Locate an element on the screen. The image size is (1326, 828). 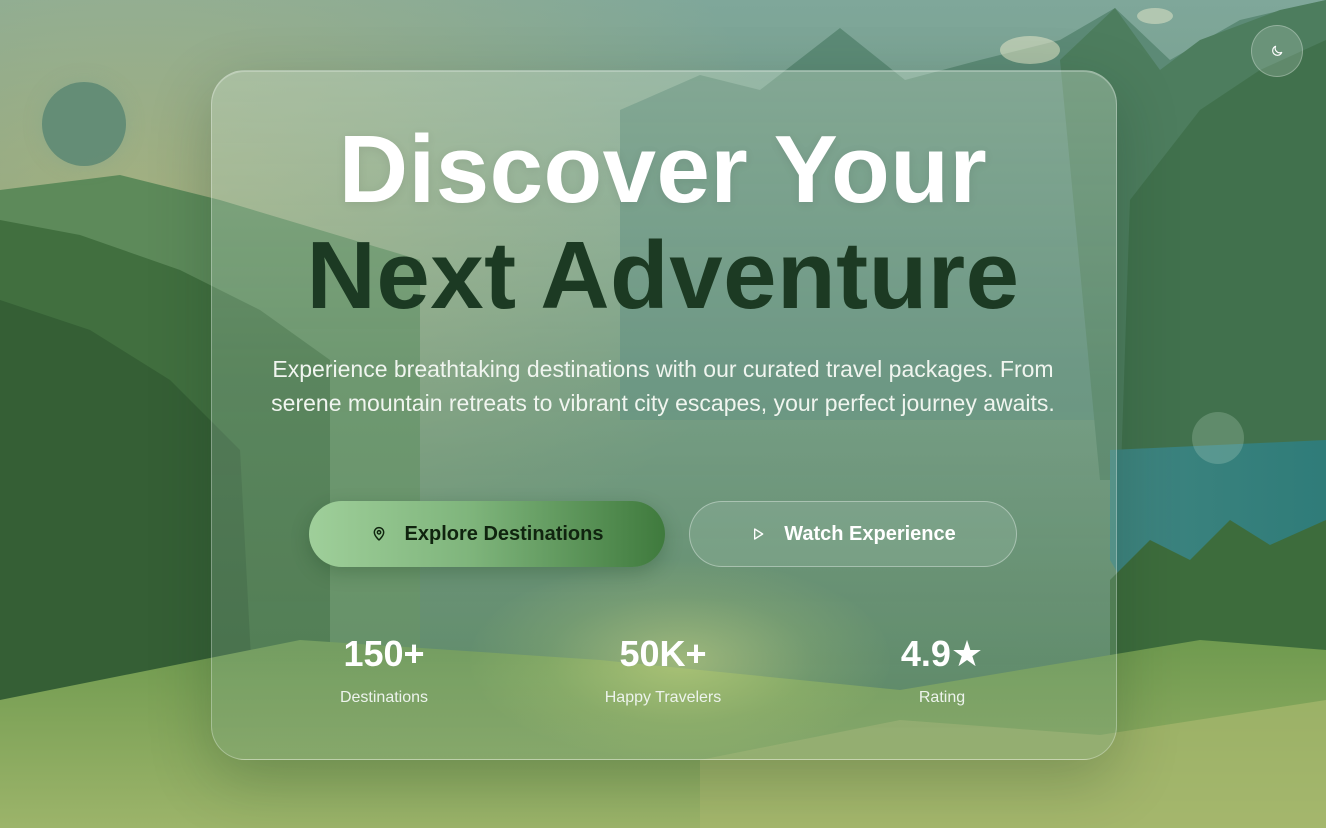
hero-title-line1: Discover Your is located at coordinates (663, 169).